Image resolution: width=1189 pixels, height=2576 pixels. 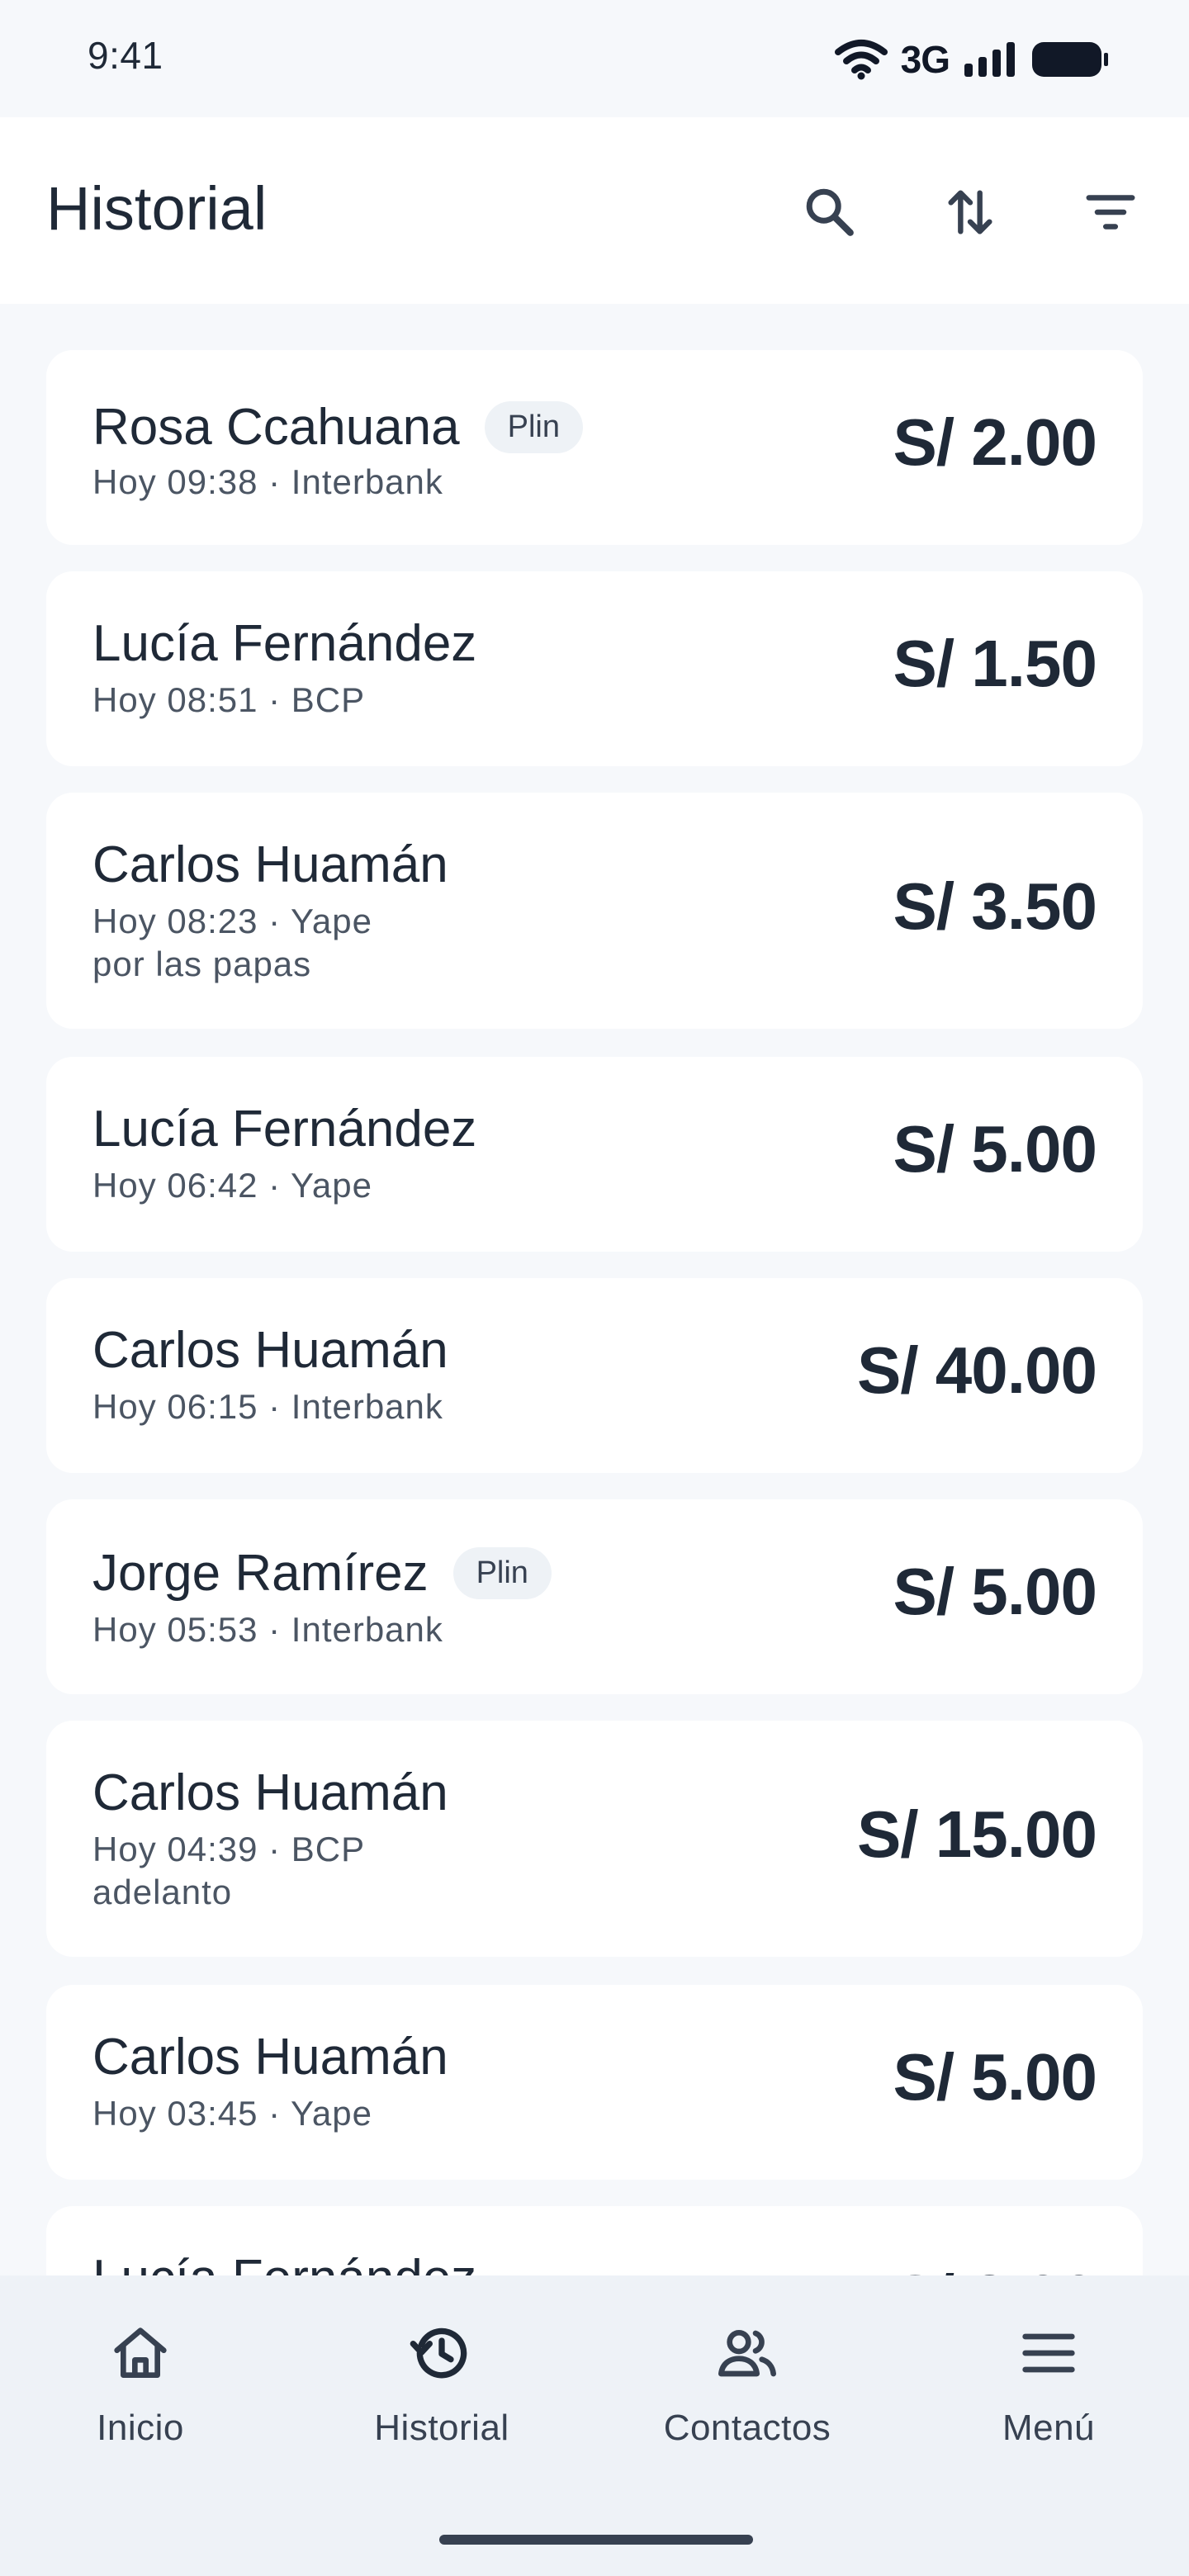 I want to click on transaction-note: adelanto, so click(x=162, y=1892).